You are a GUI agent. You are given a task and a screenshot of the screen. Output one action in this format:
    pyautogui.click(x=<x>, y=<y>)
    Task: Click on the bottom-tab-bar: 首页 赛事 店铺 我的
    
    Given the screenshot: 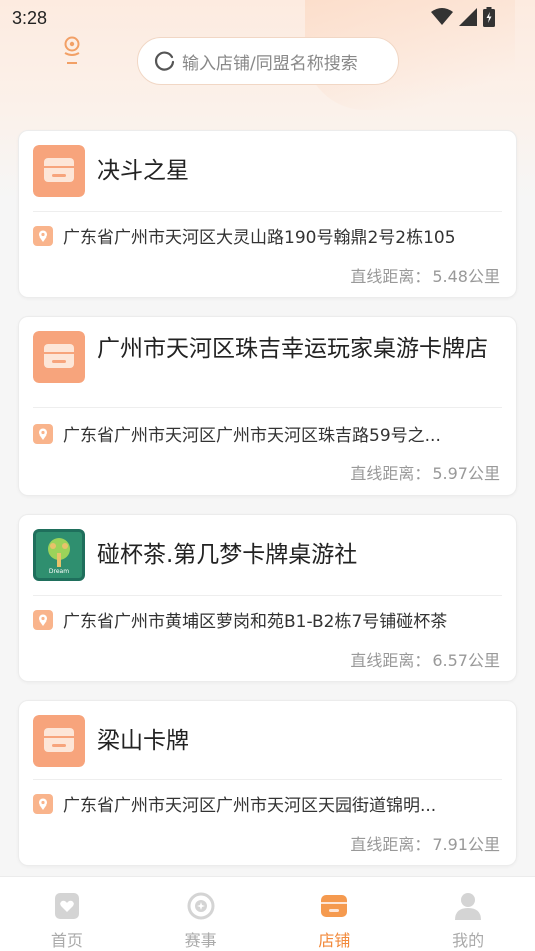 What is the action you would take?
    pyautogui.click(x=267, y=913)
    